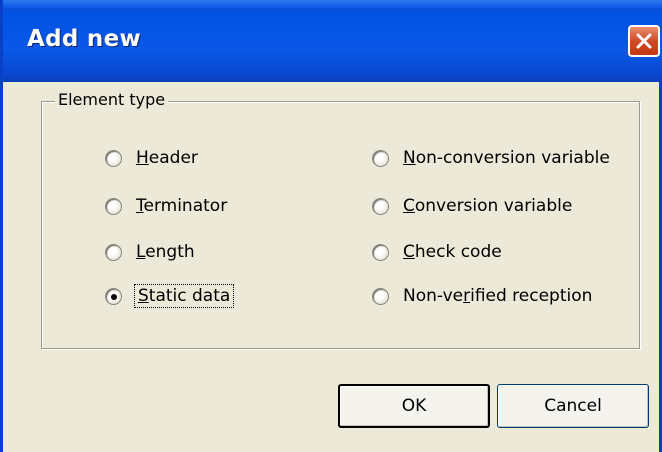  What do you see at coordinates (414, 406) in the screenshot?
I see `ok-button: OK` at bounding box center [414, 406].